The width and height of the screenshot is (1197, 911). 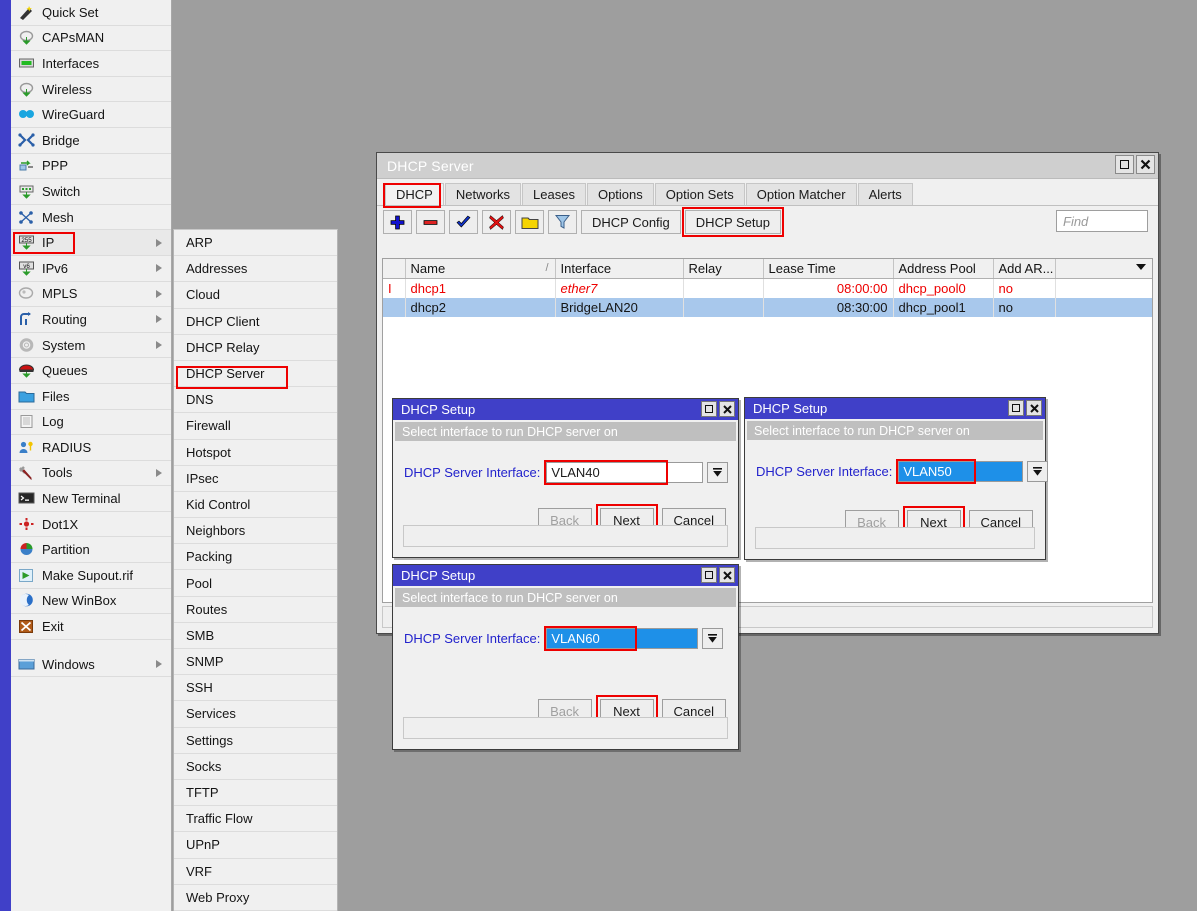 What do you see at coordinates (255, 374) in the screenshot?
I see `ip-submenu-item-dhcp-server: DHCP Server` at bounding box center [255, 374].